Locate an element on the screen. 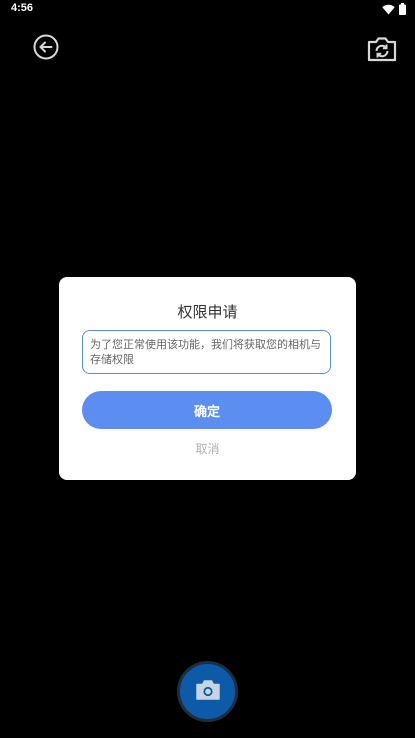 Image resolution: width=415 pixels, height=738 pixels. confirm-button: 确定 is located at coordinates (207, 410).